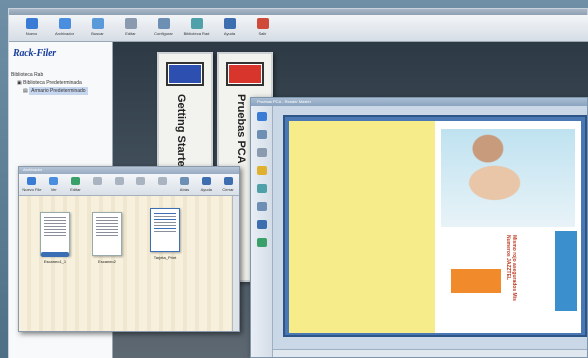 This screenshot has width=588, height=358. What do you see at coordinates (261, 134) in the screenshot?
I see `zoom-icon` at bounding box center [261, 134].